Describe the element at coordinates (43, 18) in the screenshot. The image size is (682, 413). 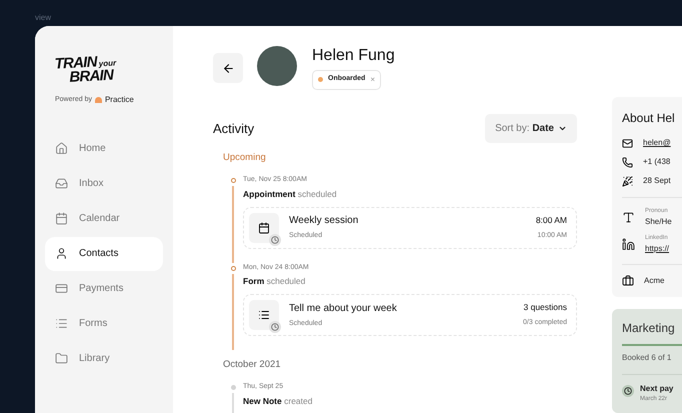
I see `frame-label: view` at that location.